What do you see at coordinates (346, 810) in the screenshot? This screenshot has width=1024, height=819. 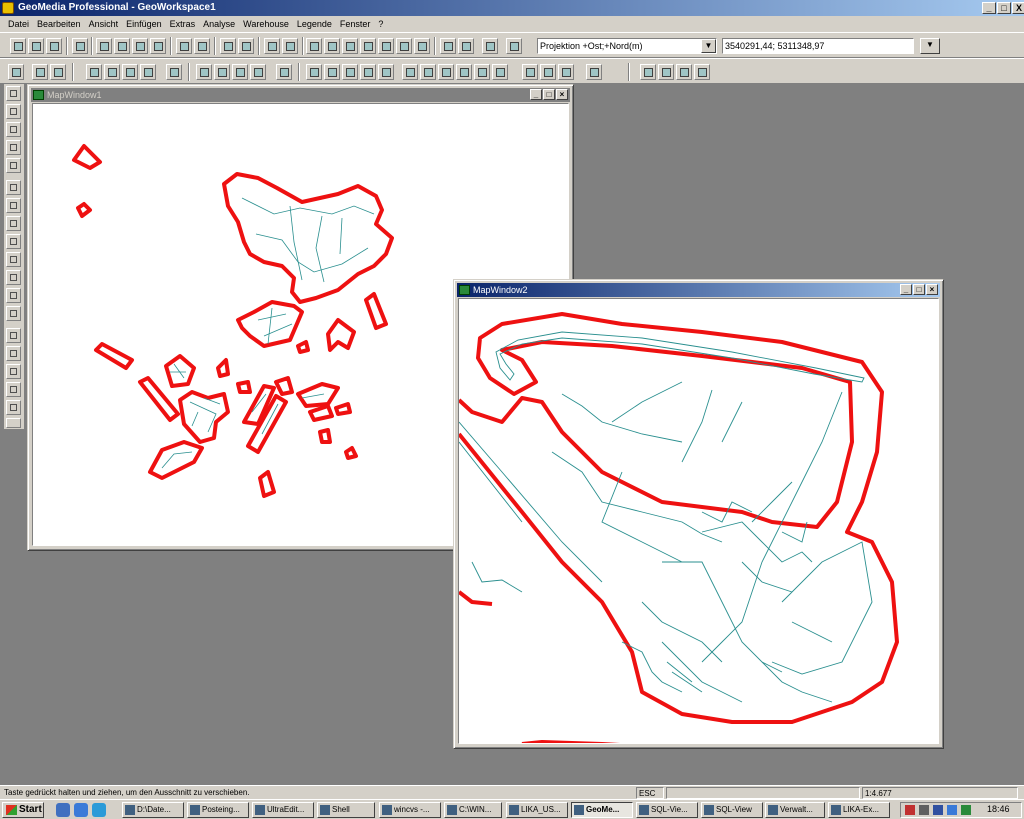 I see `task-button-4: Shell` at bounding box center [346, 810].